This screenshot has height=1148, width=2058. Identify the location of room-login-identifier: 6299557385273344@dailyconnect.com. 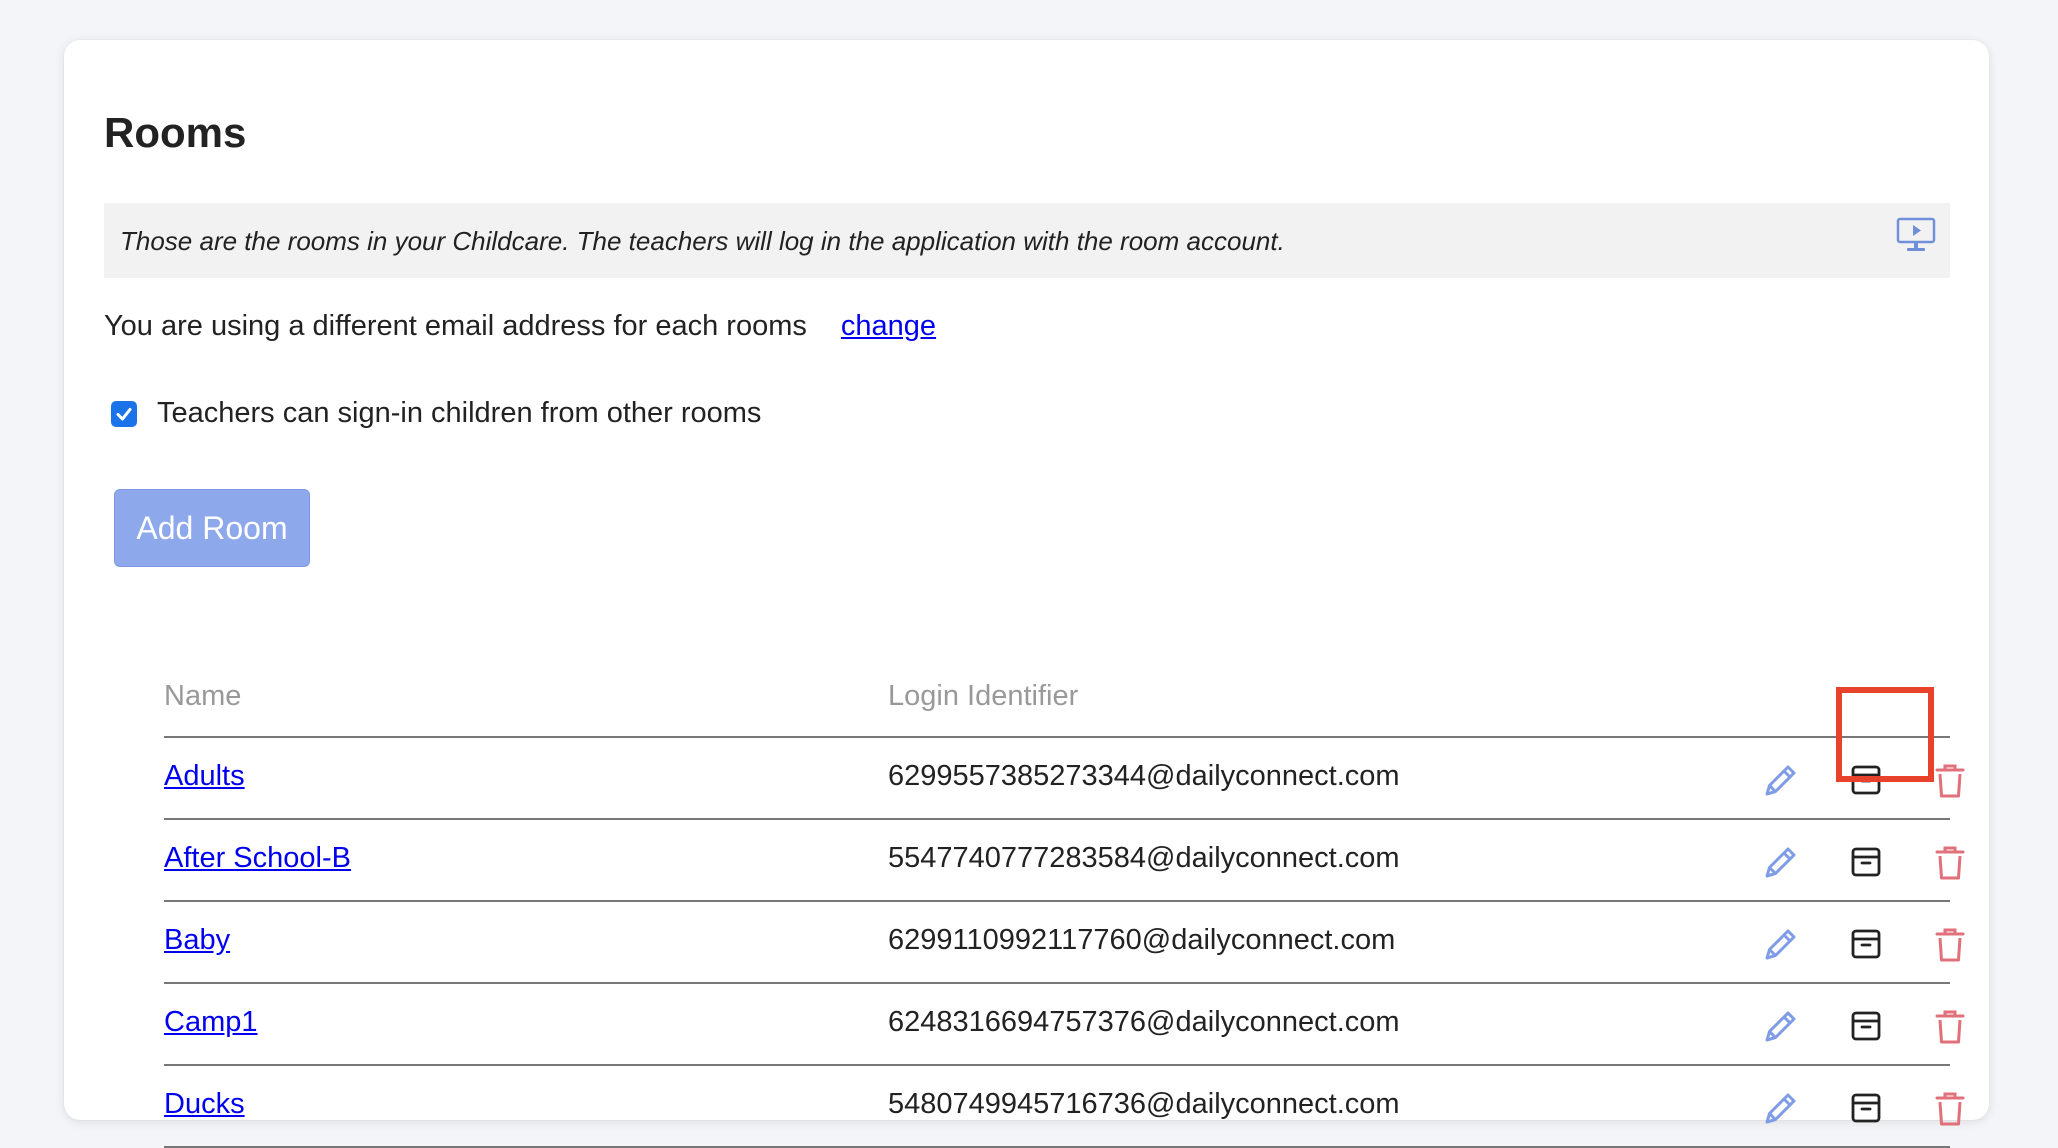
(1144, 776).